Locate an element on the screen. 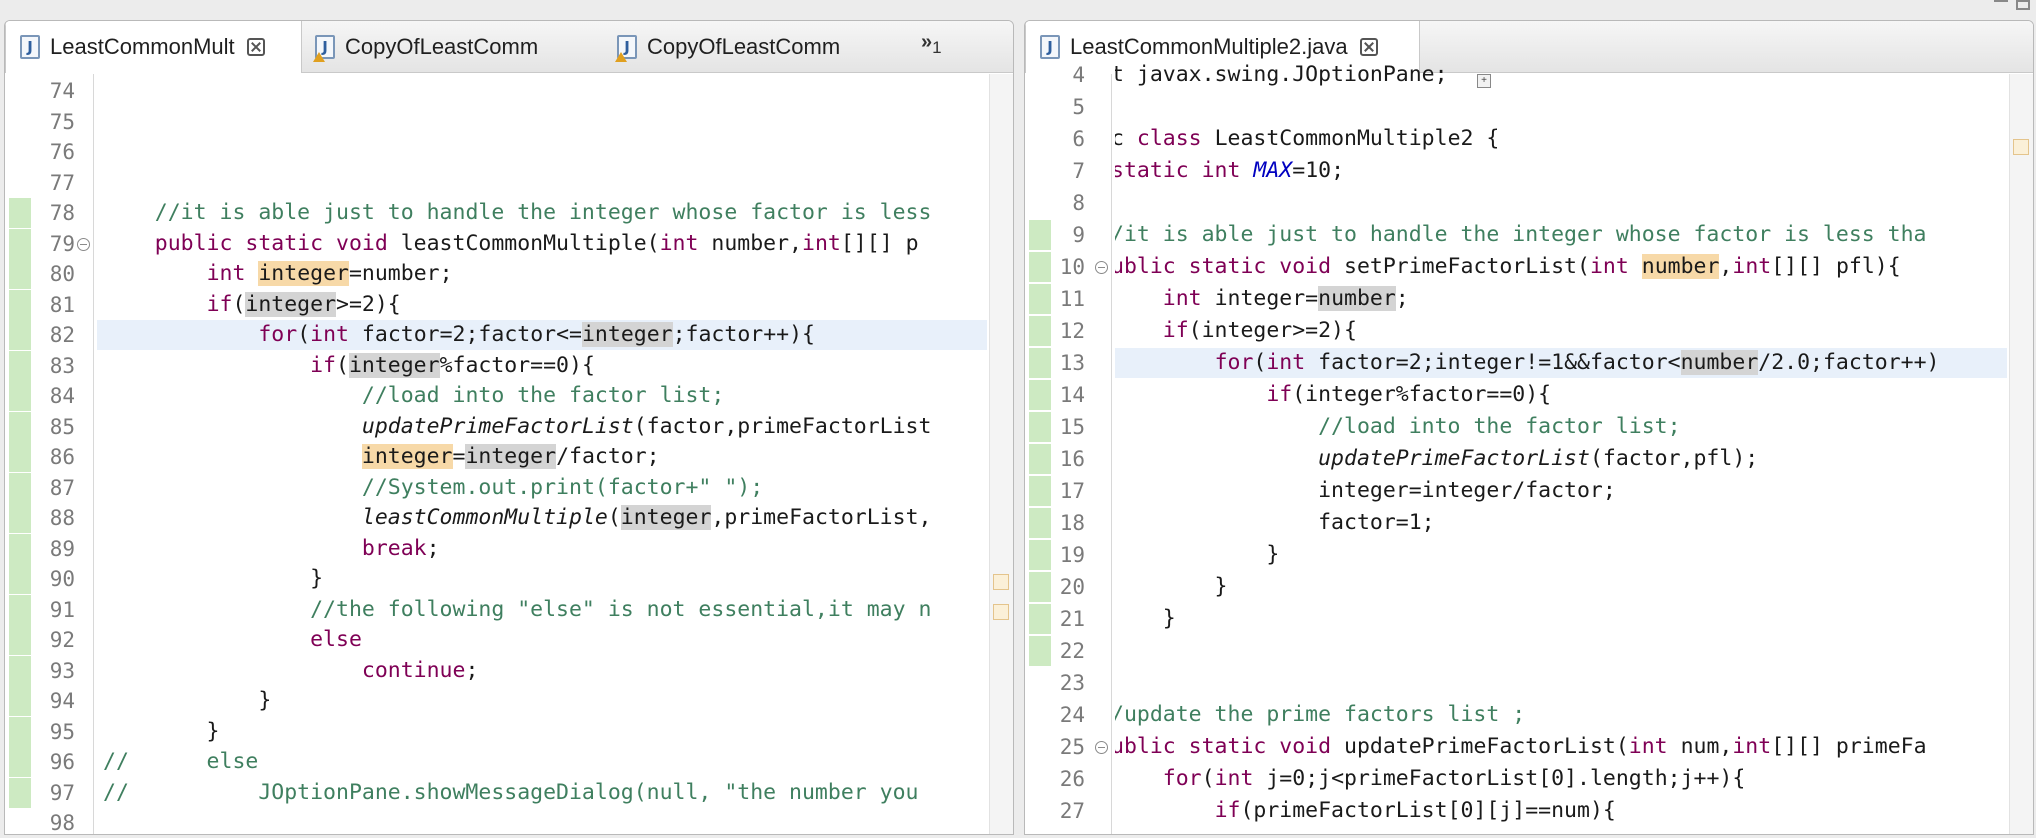 Image resolution: width=2036 pixels, height=838 pixels. code-line: 98 is located at coordinates (496, 821).